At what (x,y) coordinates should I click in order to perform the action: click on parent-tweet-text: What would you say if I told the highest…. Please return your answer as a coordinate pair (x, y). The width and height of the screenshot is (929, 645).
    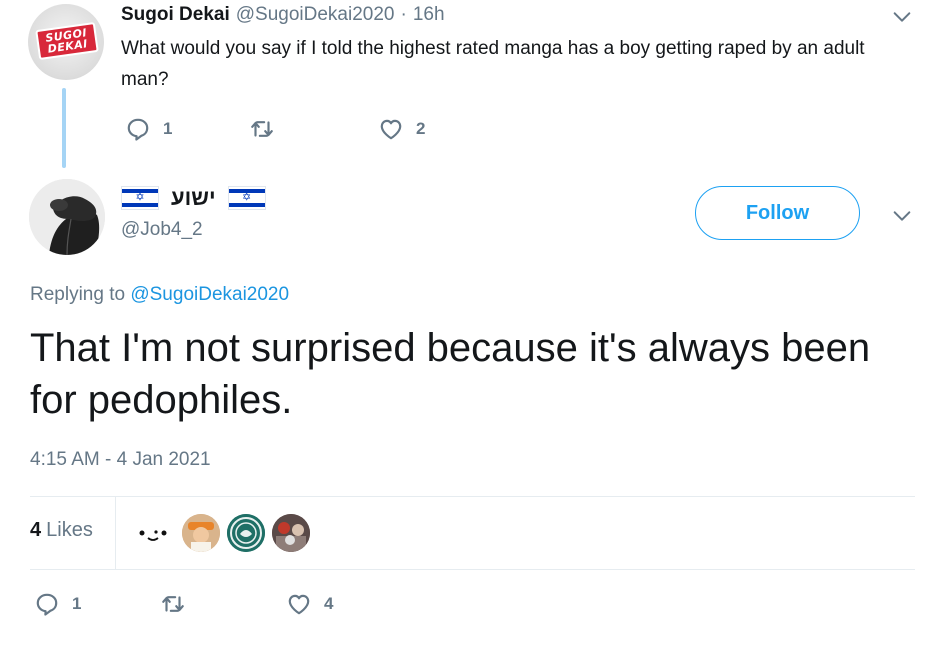
    Looking at the image, I should click on (493, 64).